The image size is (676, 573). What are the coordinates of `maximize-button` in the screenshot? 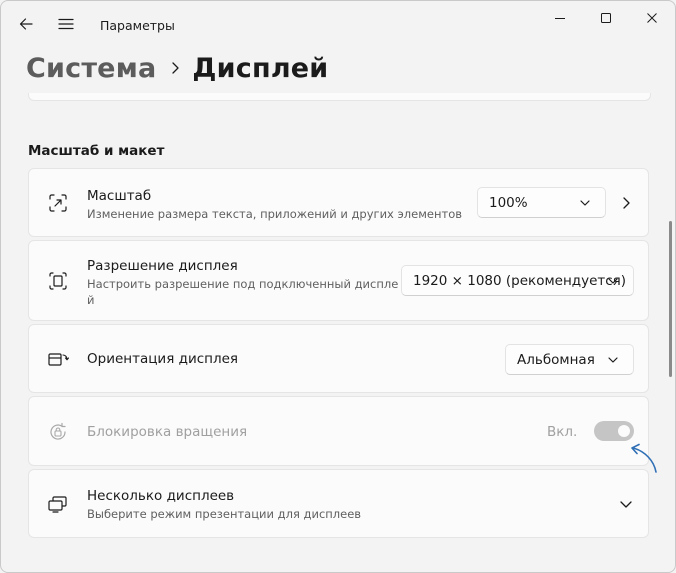 It's located at (606, 18).